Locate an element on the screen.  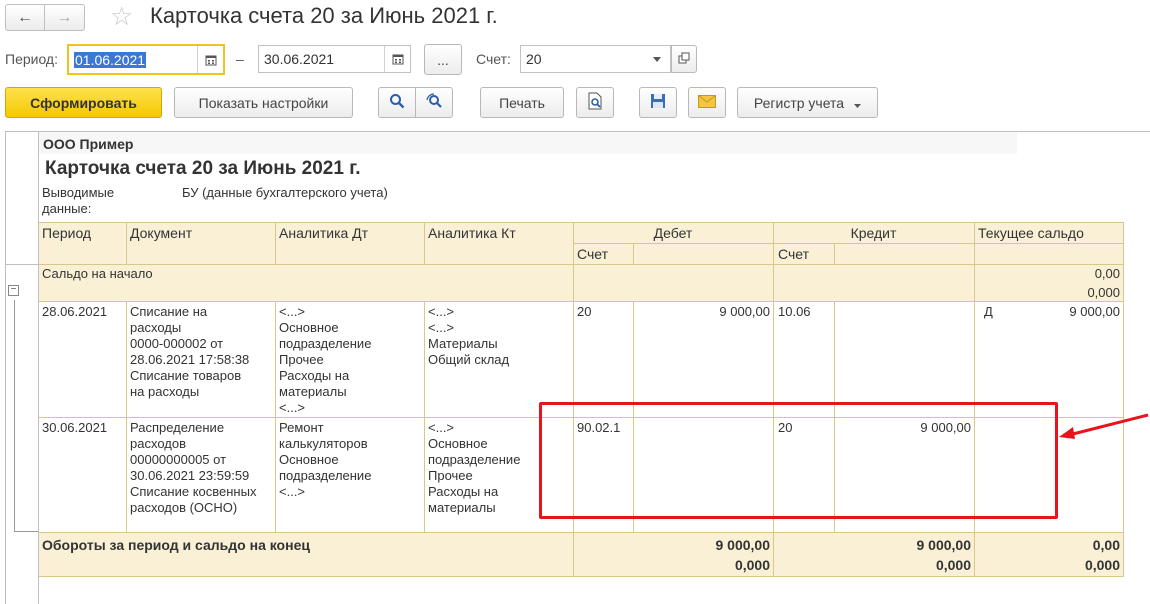
group-collapse-toggle: − is located at coordinates (13, 290).